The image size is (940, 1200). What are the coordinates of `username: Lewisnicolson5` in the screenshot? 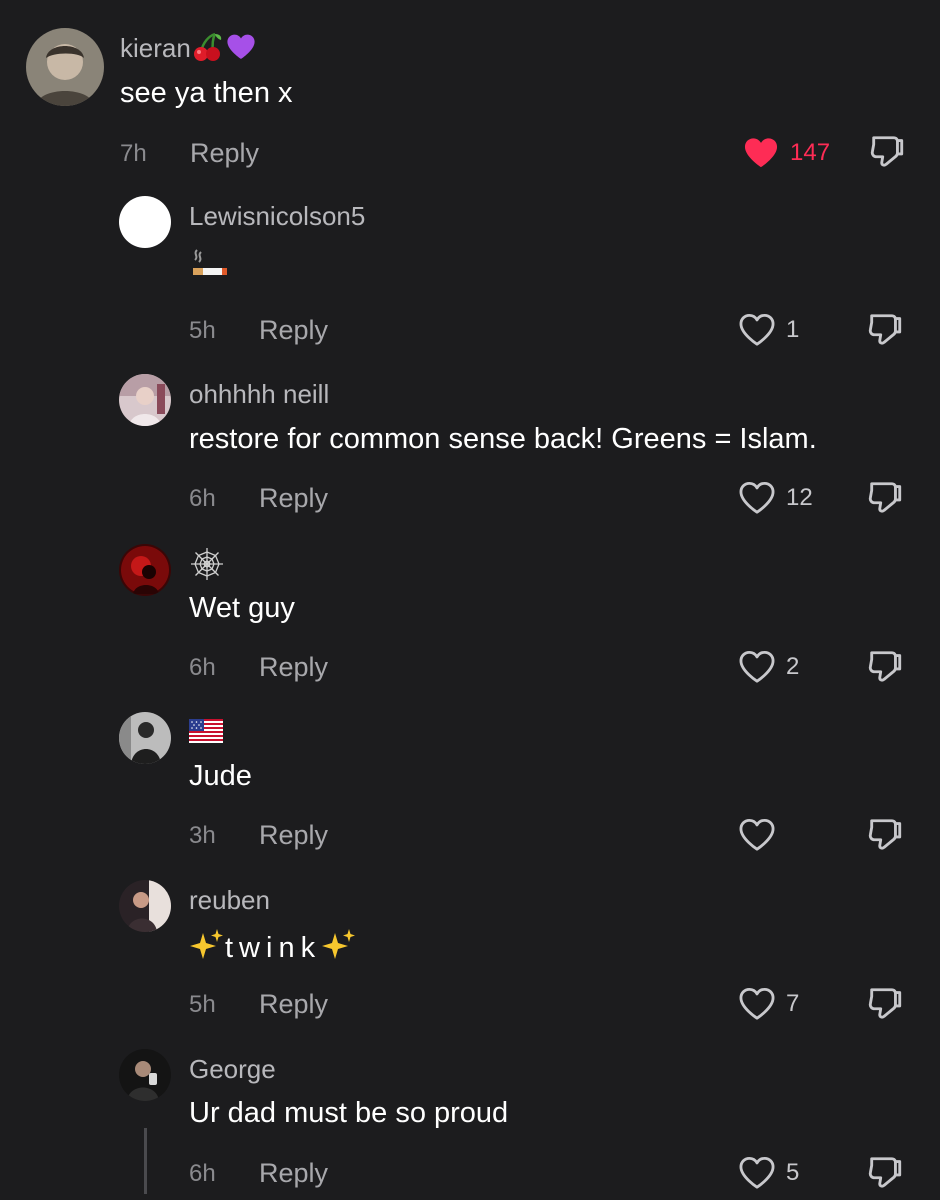 It's located at (277, 216).